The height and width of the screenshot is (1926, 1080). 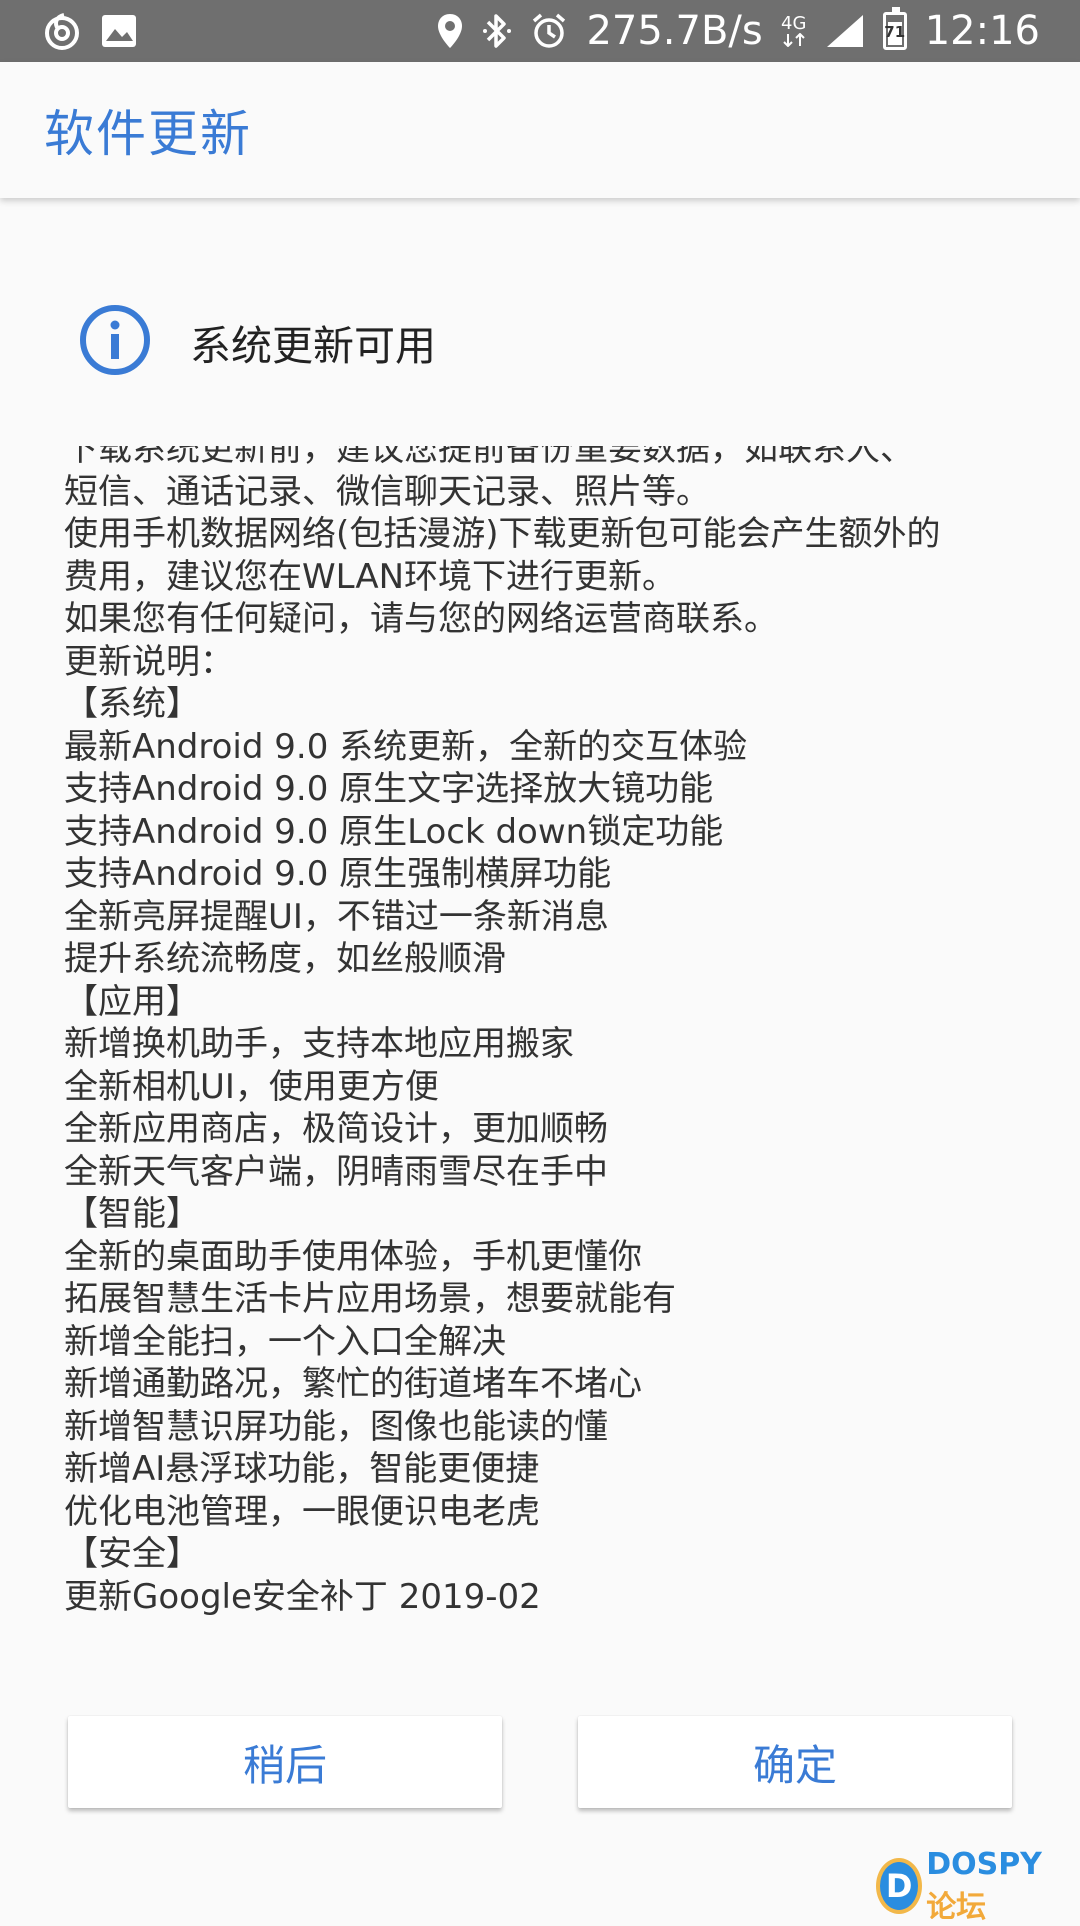 What do you see at coordinates (251, 1086) in the screenshot?
I see `release-note-line: 全新相机UI，使用更方便` at bounding box center [251, 1086].